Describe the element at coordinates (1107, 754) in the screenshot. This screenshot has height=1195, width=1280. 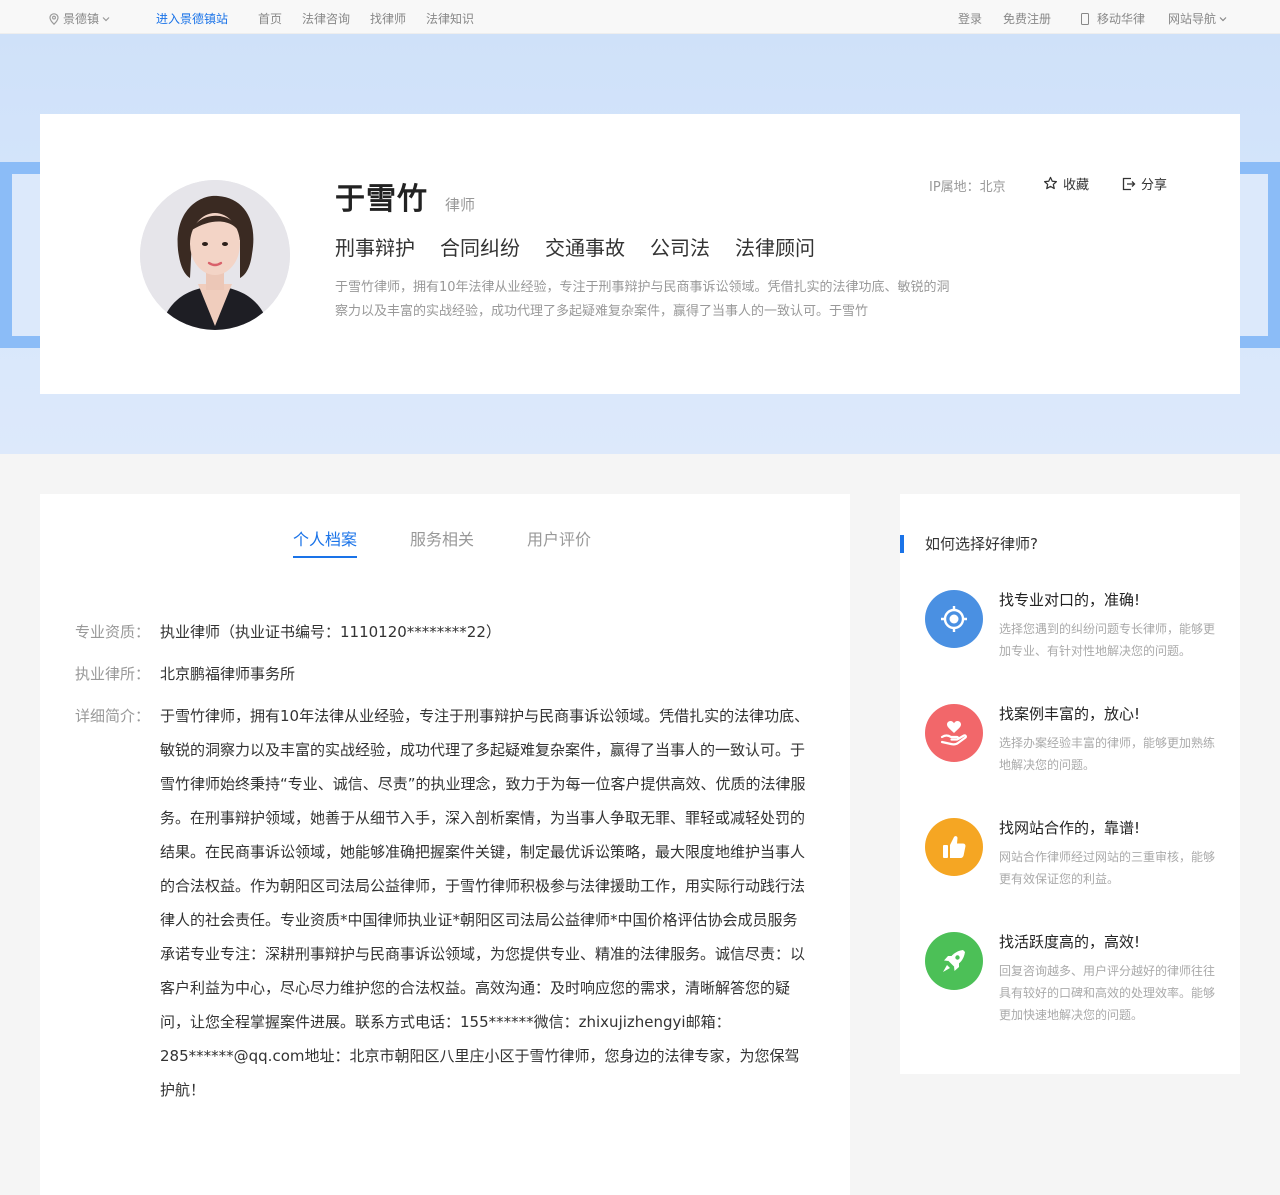
I see `tip-desc: 选择办案经验丰富的律师，能够更加熟练地解决您的问题。` at that location.